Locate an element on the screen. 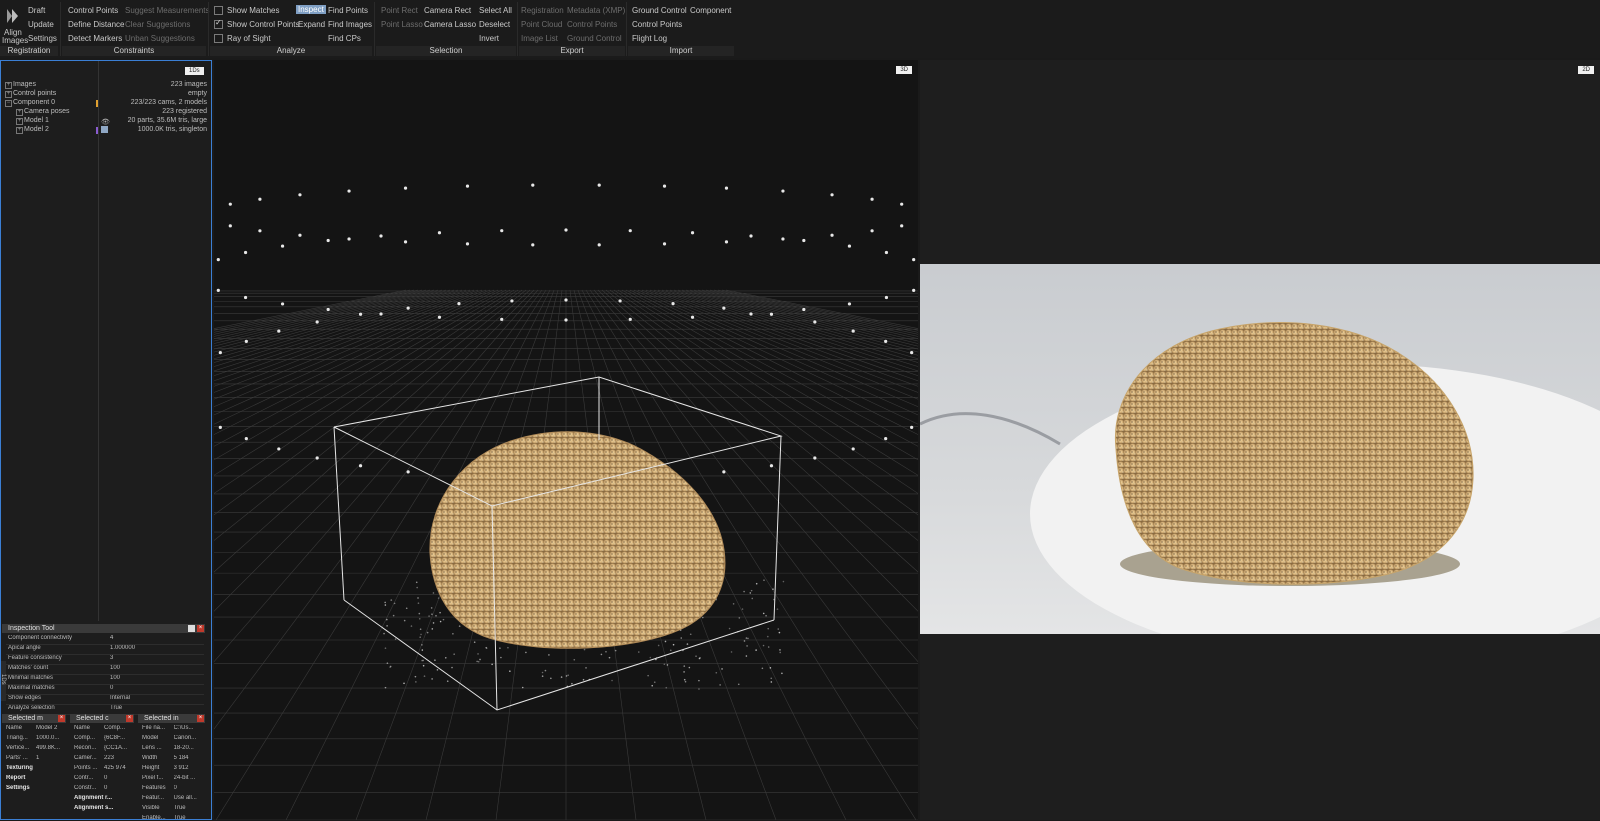 This screenshot has height=821, width=1600. inspection-row-value: 3 is located at coordinates (155, 658).